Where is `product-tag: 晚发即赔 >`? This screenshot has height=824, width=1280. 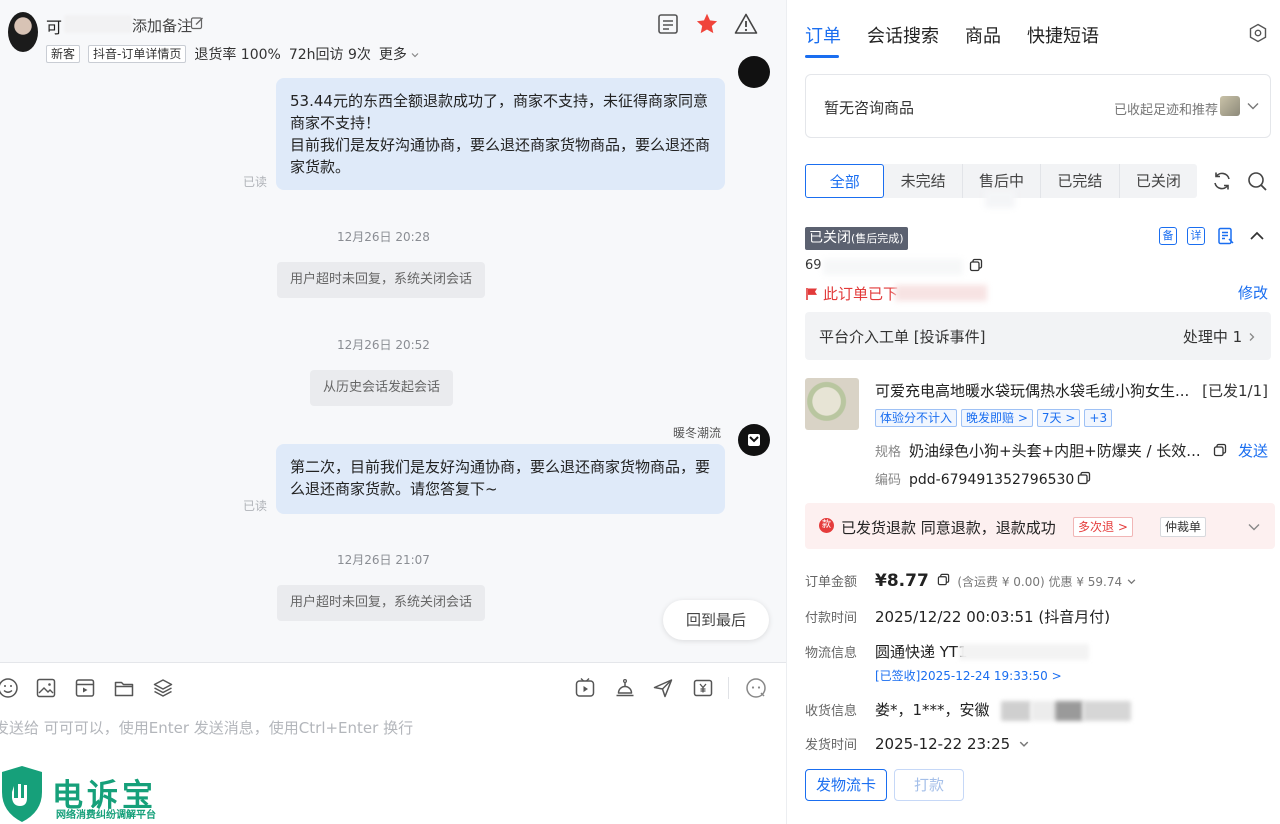 product-tag: 晚发即赔 > is located at coordinates (997, 418).